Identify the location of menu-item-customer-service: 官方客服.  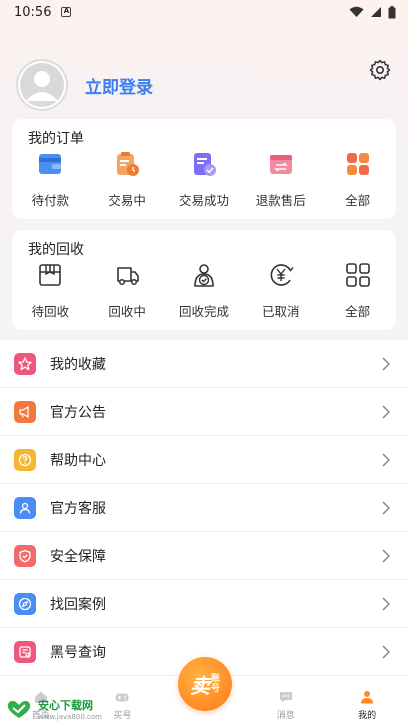
(204, 508).